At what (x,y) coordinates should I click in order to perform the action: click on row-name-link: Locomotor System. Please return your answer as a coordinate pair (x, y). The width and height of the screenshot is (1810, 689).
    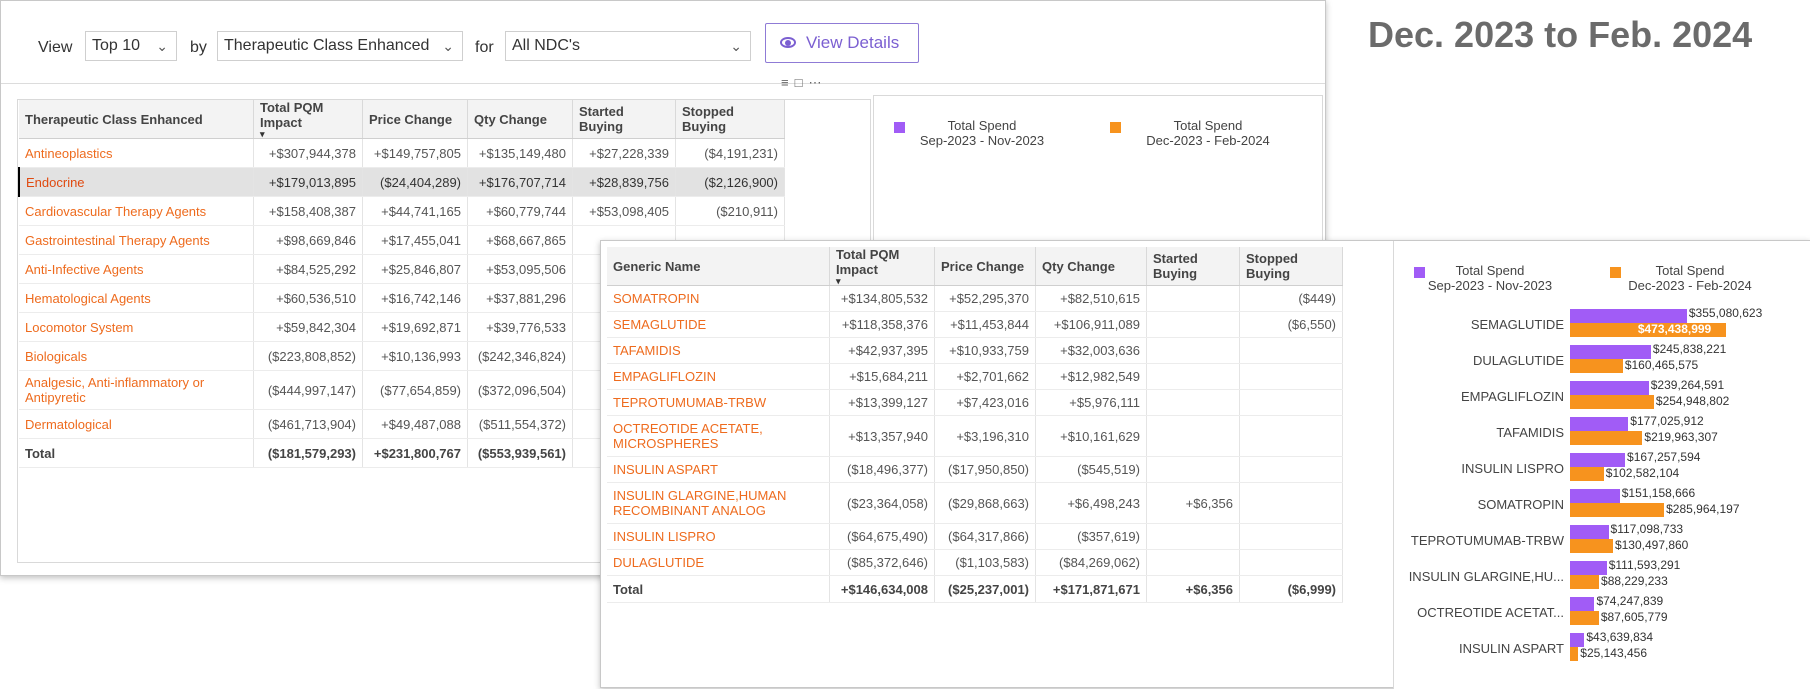
    Looking at the image, I should click on (136, 327).